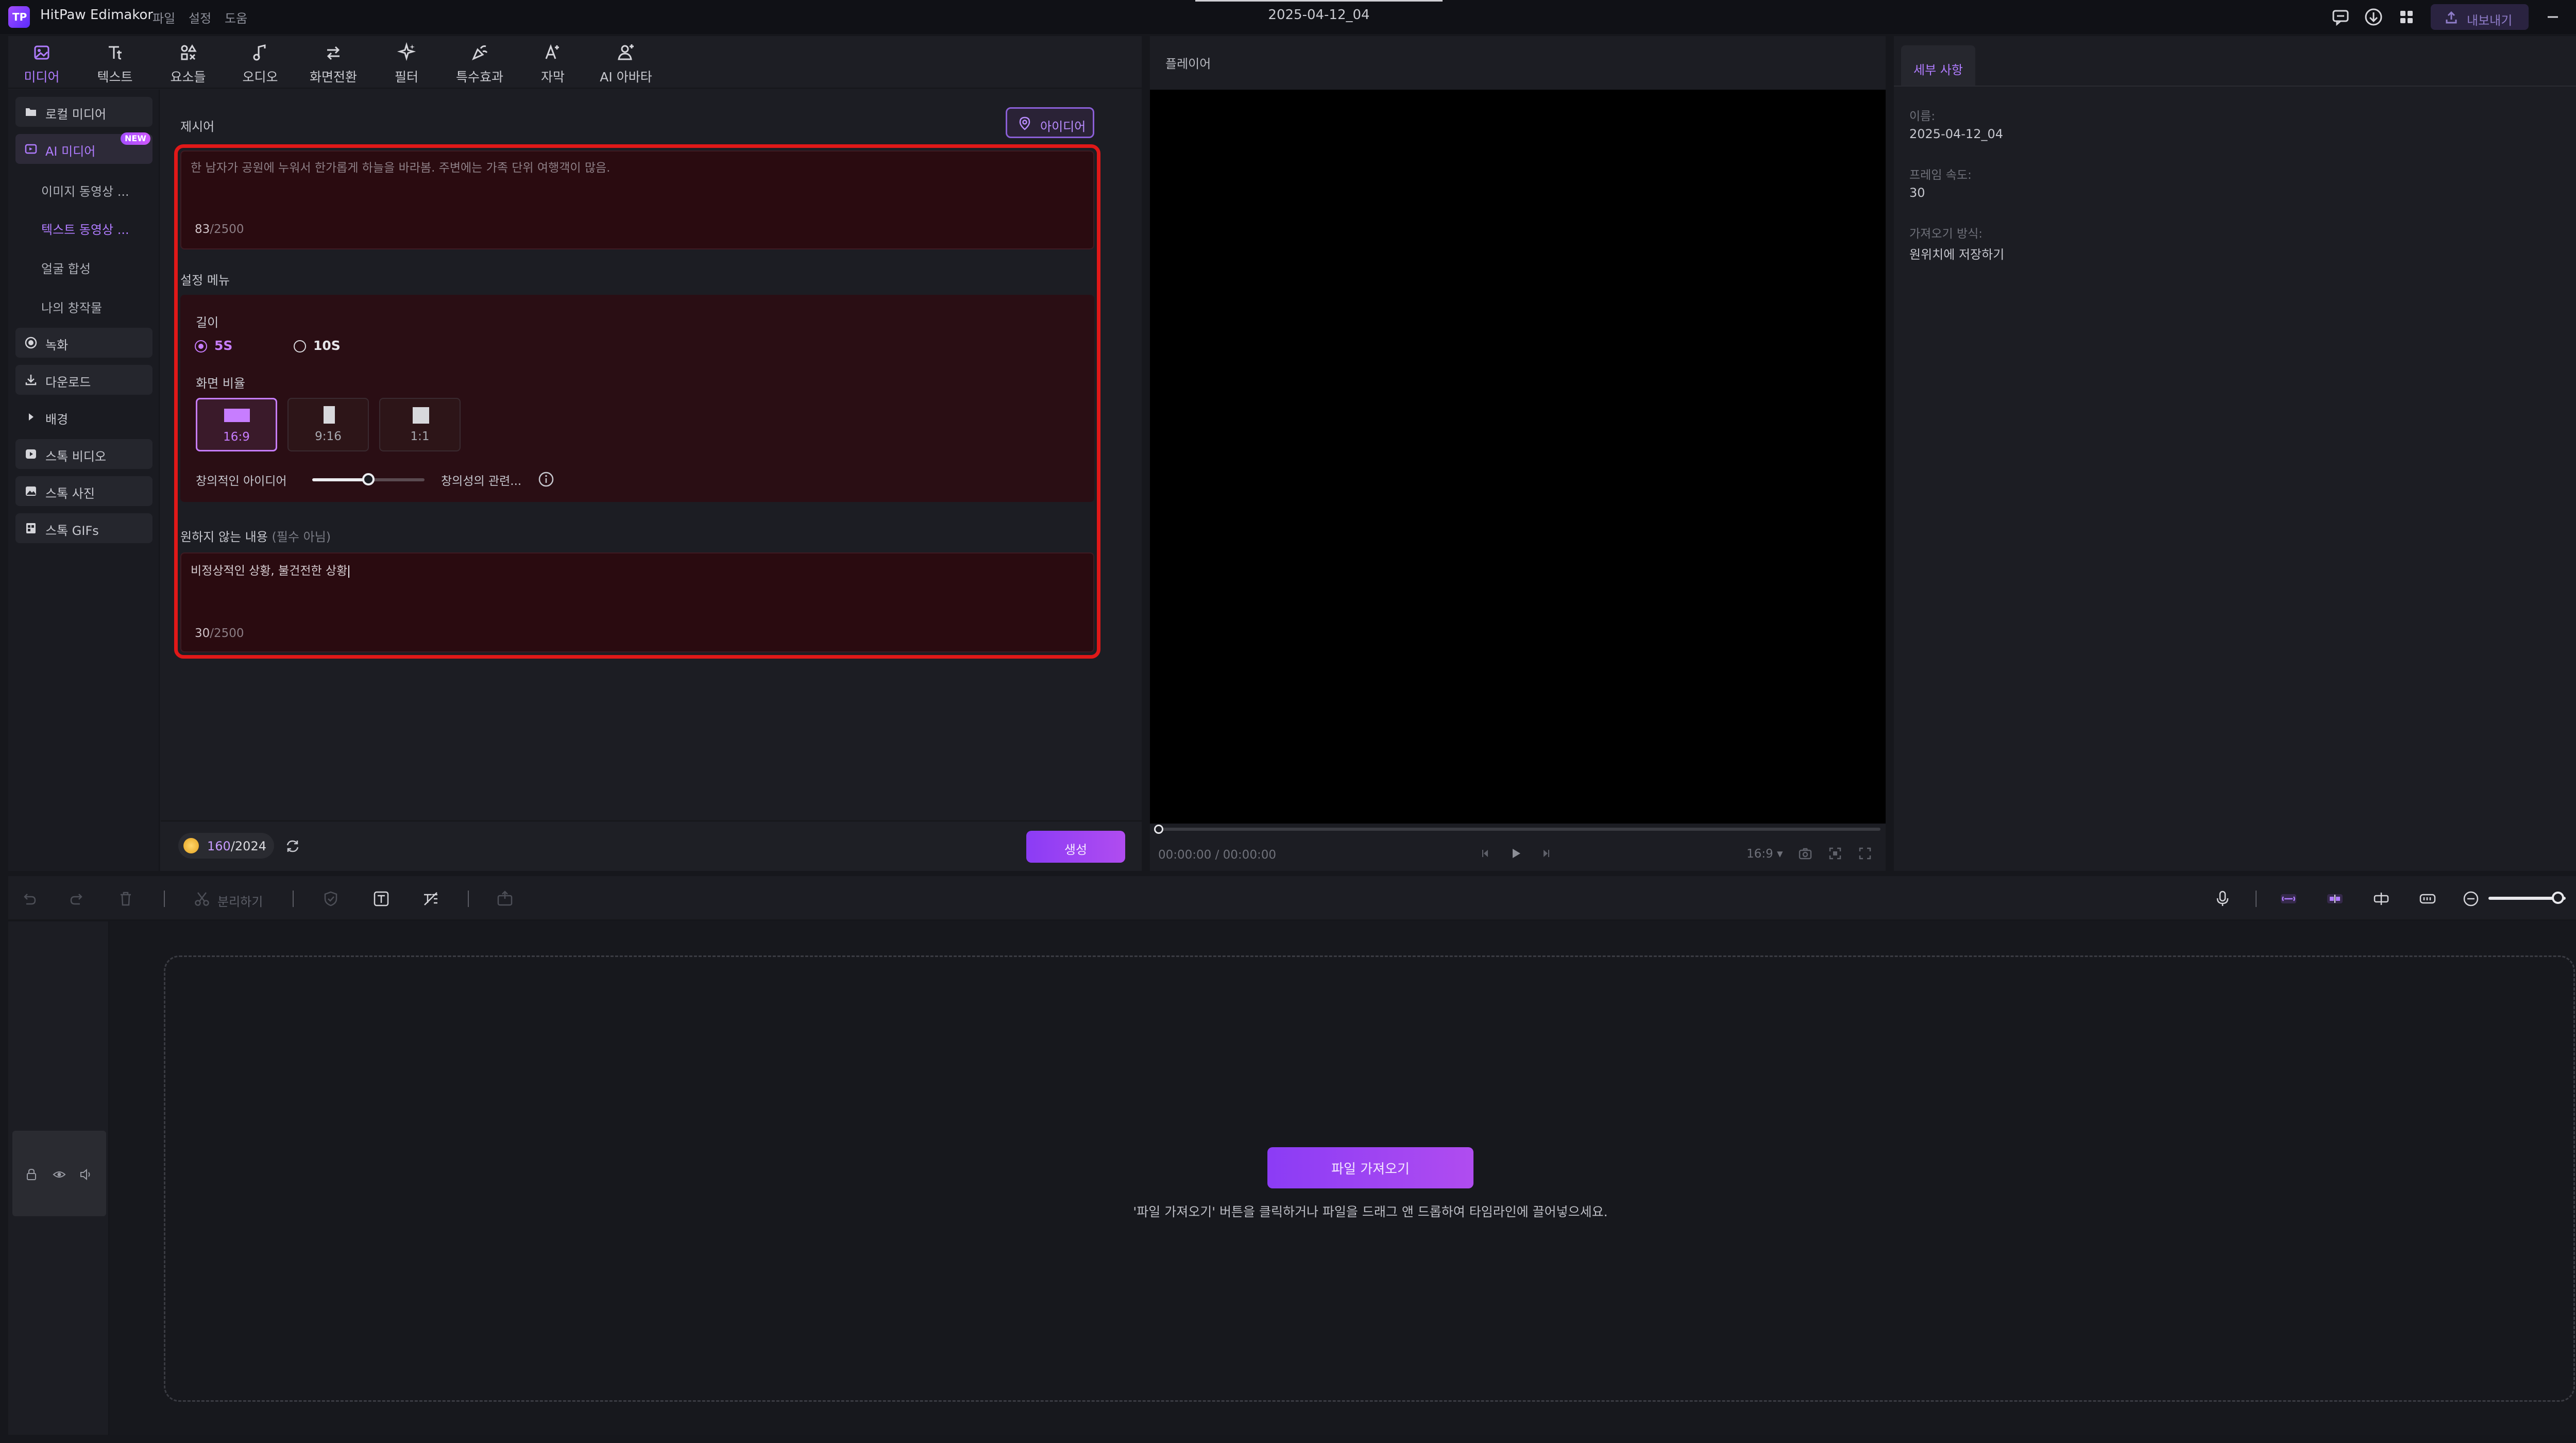 The image size is (2576, 1443). I want to click on record-icon, so click(31, 343).